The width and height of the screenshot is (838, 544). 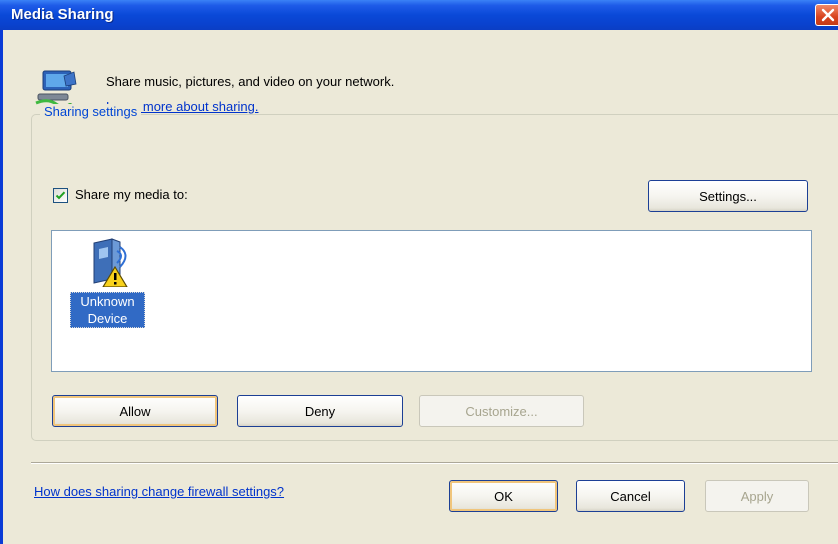 What do you see at coordinates (757, 496) in the screenshot?
I see `apply-button: Apply` at bounding box center [757, 496].